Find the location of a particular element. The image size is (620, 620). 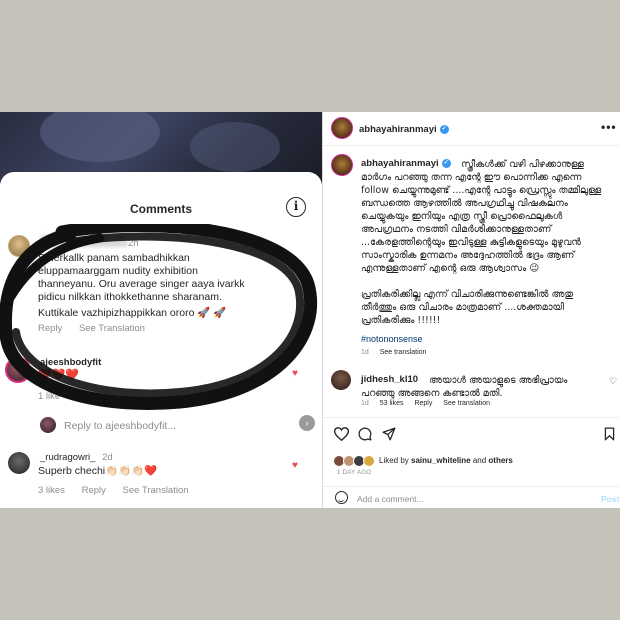

header-username-text: abhayahiranmayi is located at coordinates (398, 129).